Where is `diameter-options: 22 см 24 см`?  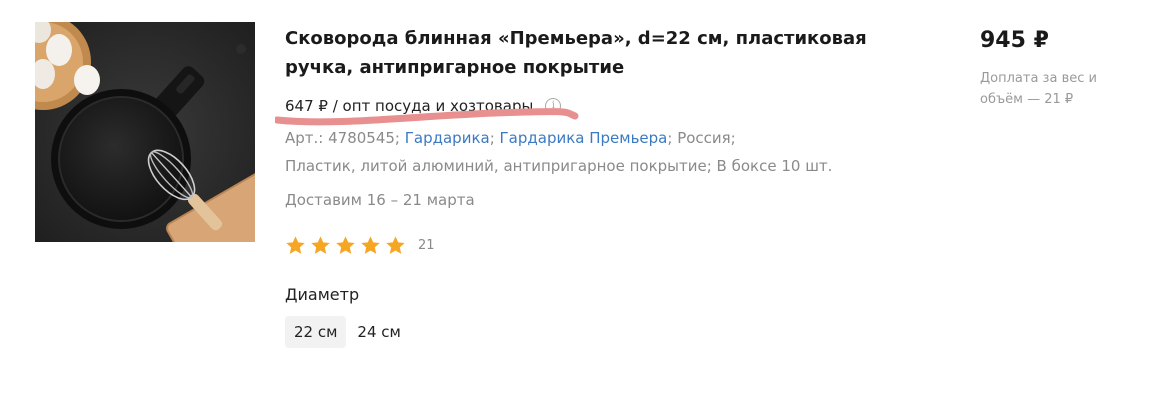
diameter-options: 22 см 24 см is located at coordinates (585, 332).